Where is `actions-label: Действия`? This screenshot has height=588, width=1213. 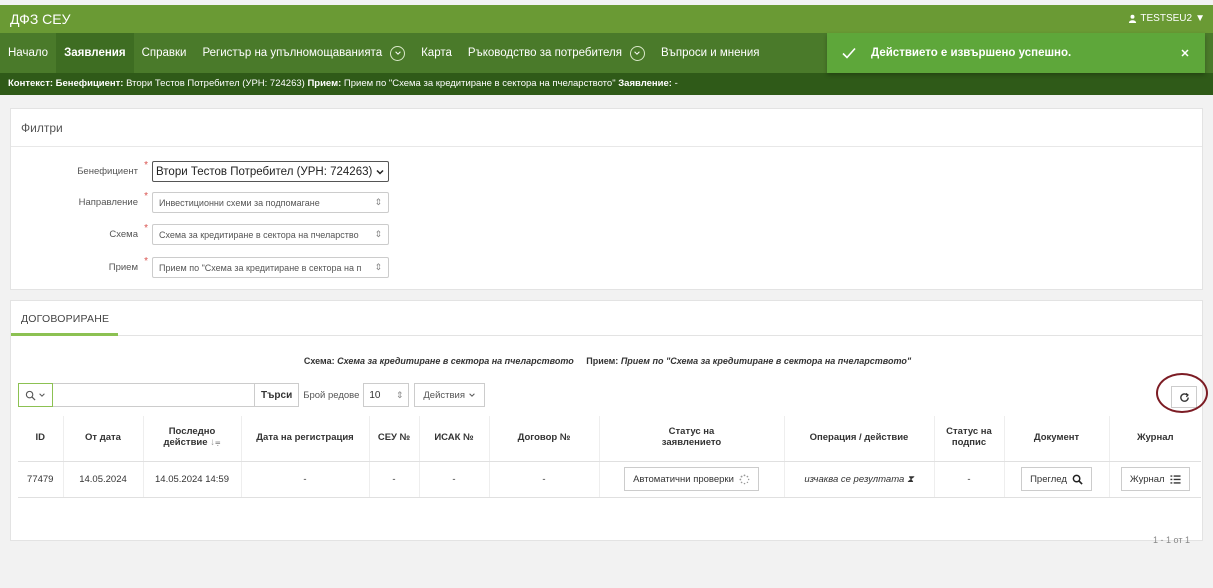
actions-label: Действия is located at coordinates (444, 395).